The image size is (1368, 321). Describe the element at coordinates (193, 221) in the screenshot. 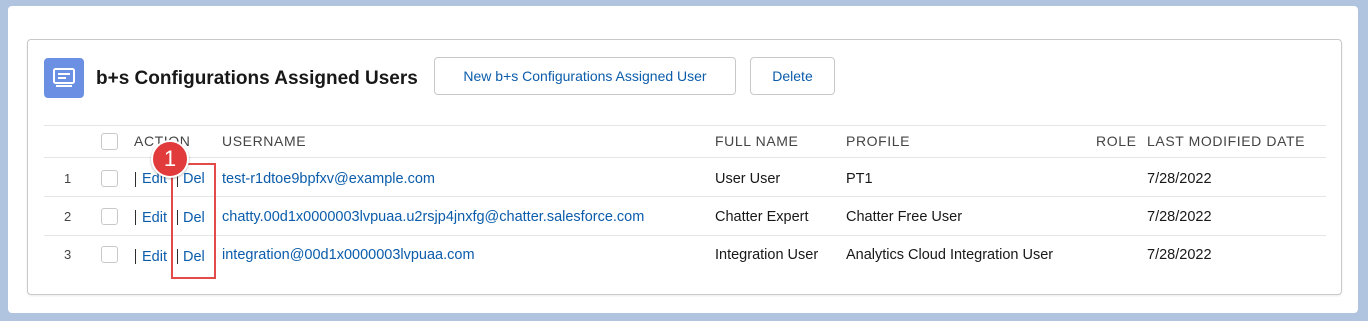

I see `callout-highlight-box` at that location.